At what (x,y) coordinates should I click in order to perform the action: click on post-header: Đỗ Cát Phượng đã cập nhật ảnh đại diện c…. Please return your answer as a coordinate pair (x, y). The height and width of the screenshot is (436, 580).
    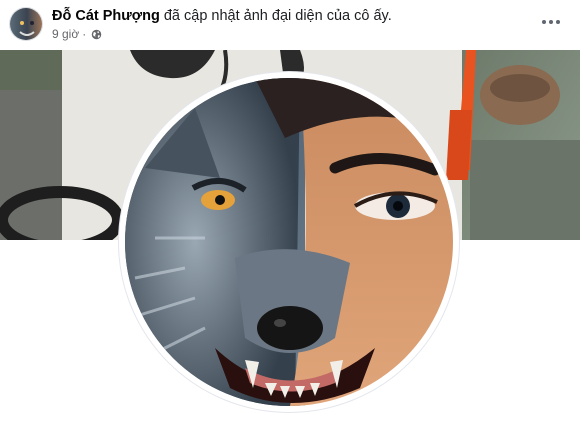
    Looking at the image, I should click on (290, 24).